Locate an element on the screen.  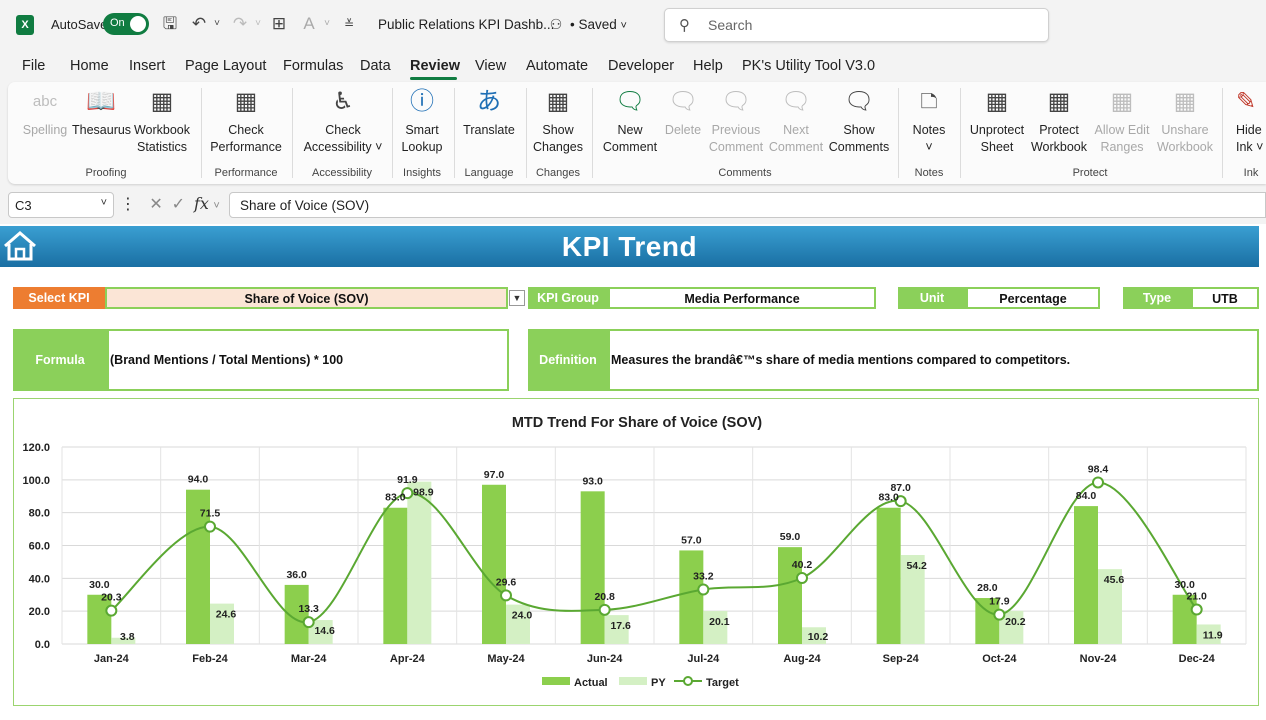
protect-workbook-label-2: Workbook is located at coordinates (1059, 147).